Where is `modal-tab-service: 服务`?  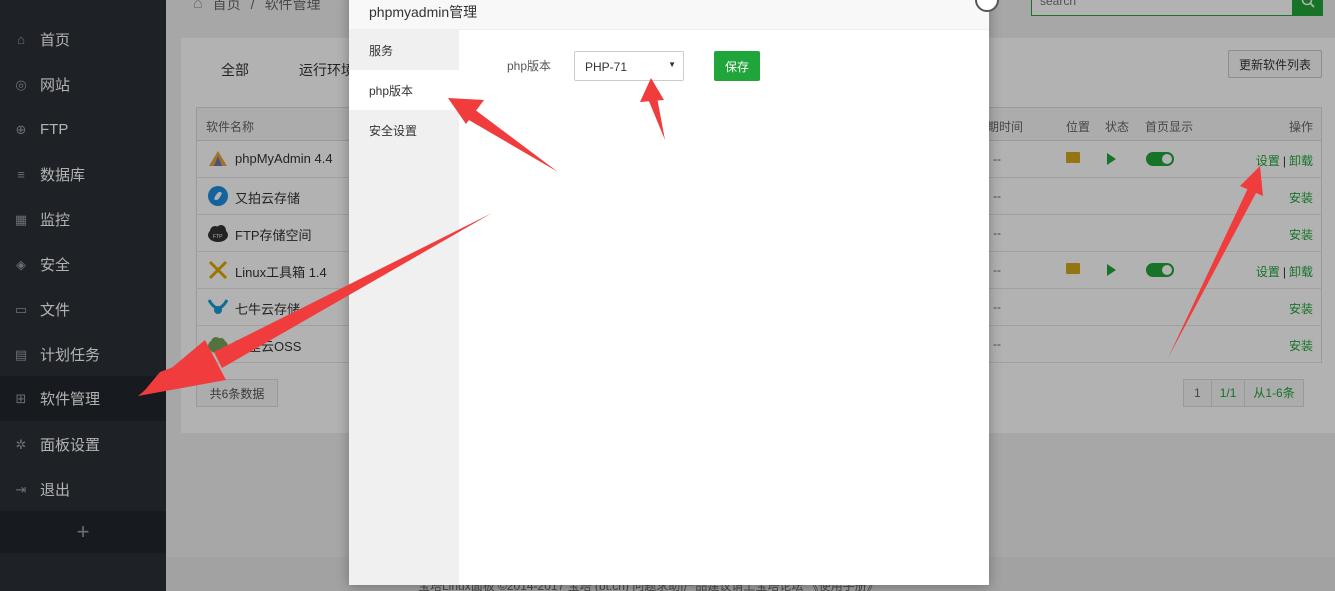
modal-tab-service: 服务 is located at coordinates (404, 50).